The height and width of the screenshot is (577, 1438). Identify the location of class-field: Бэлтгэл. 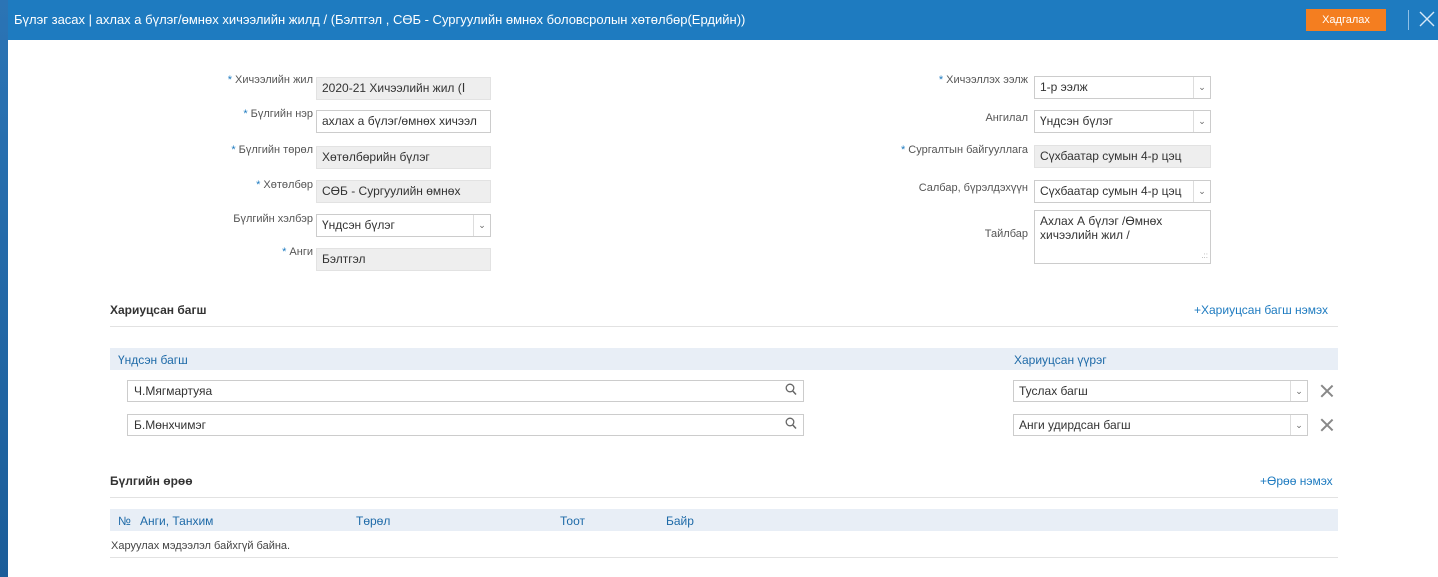
(403, 259).